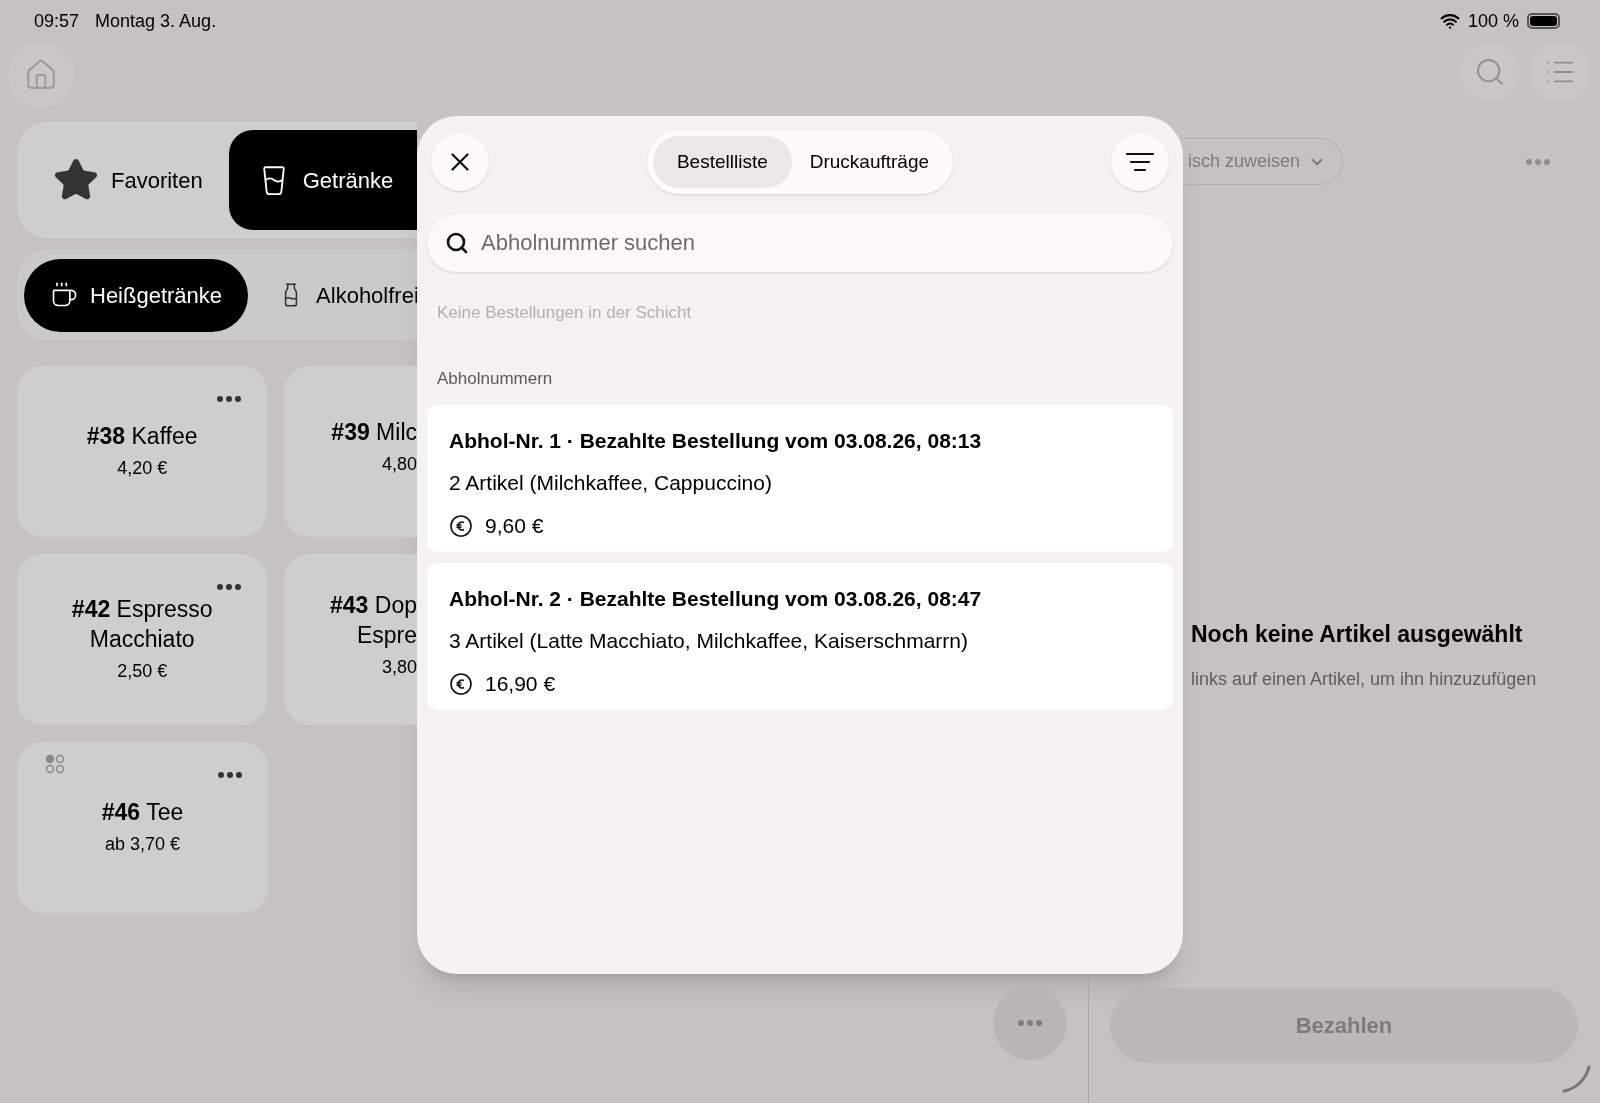 The height and width of the screenshot is (1103, 1600). What do you see at coordinates (64, 295) in the screenshot?
I see `cup-icon` at bounding box center [64, 295].